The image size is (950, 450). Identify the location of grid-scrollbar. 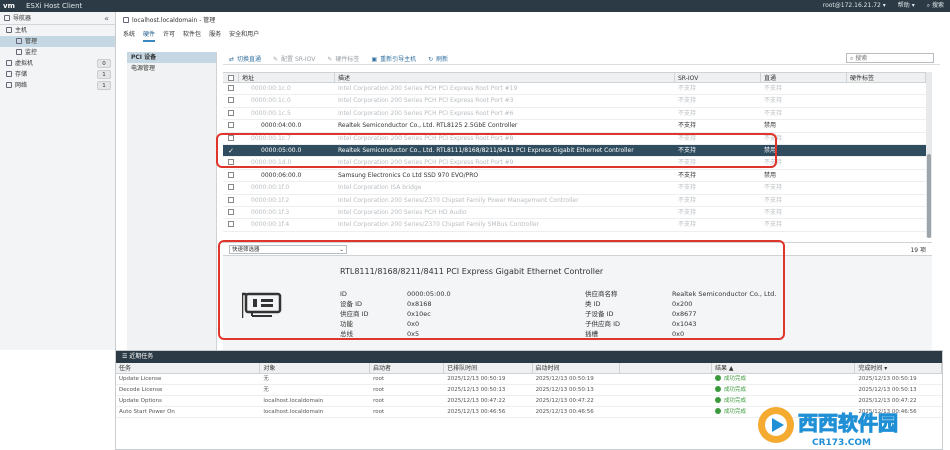
(929, 155).